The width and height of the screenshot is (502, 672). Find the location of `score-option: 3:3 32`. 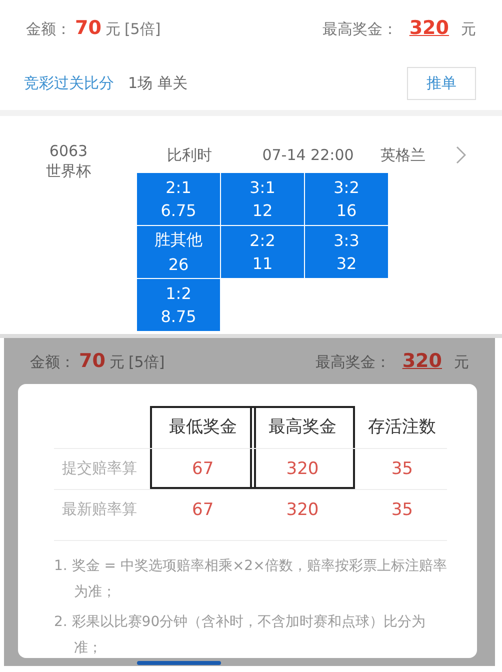

score-option: 3:3 32 is located at coordinates (346, 252).